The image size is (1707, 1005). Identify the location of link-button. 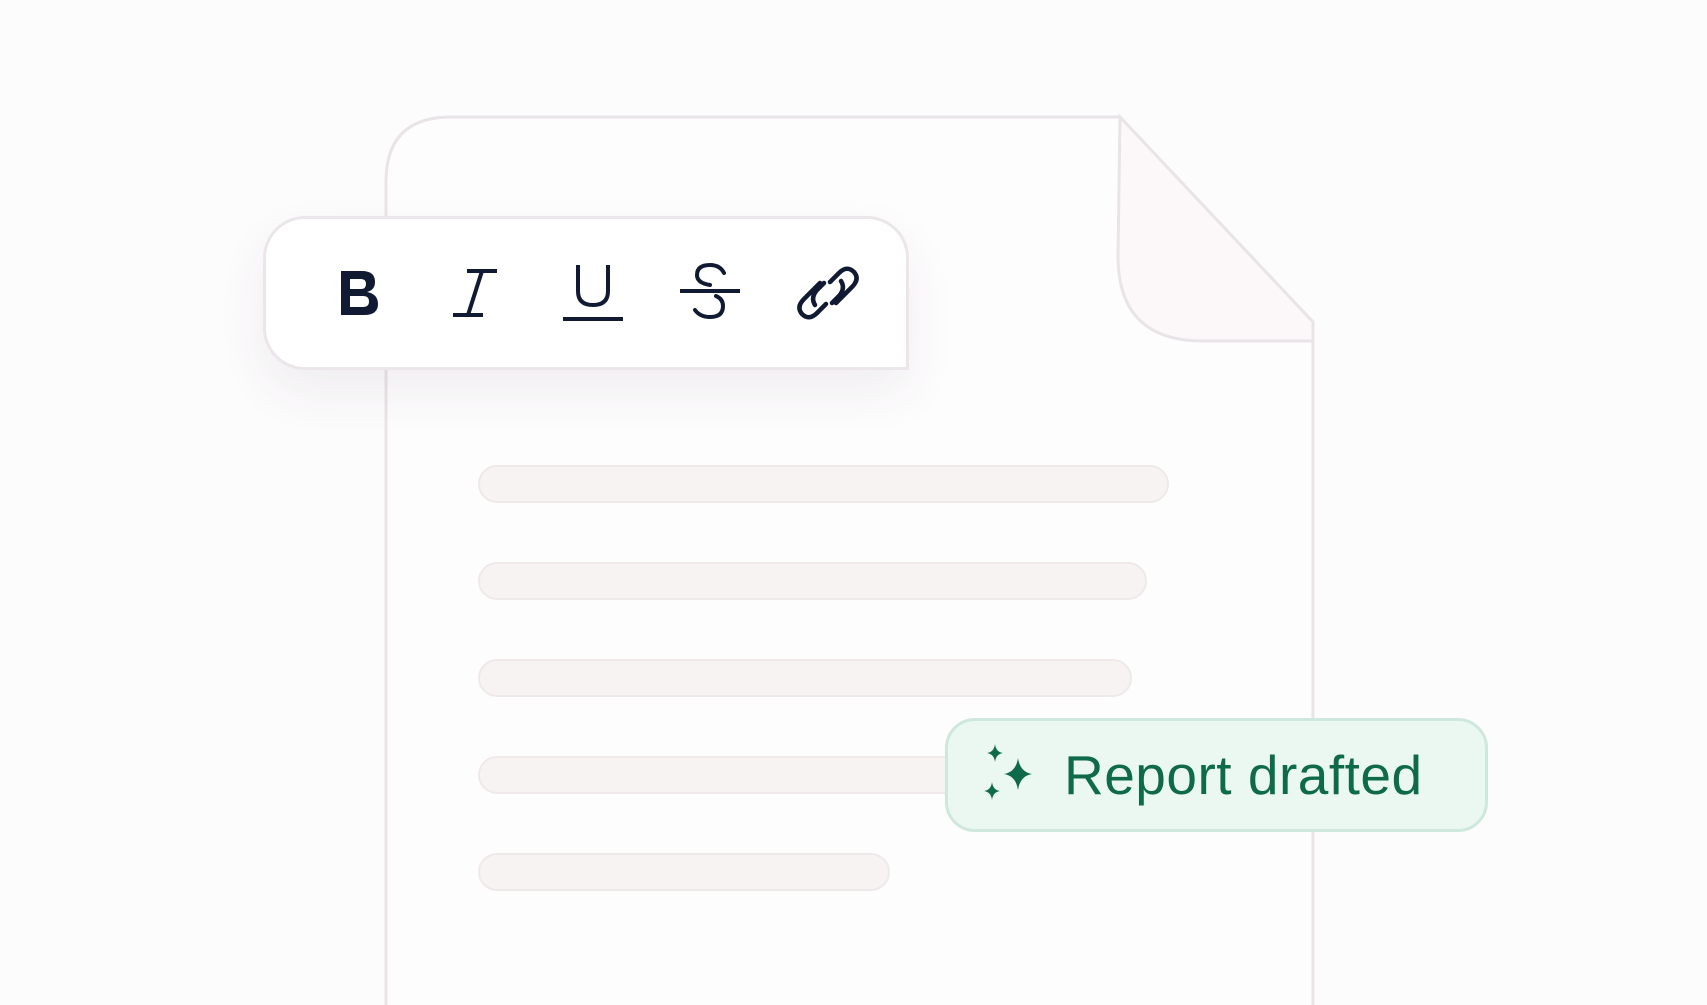
(828, 293).